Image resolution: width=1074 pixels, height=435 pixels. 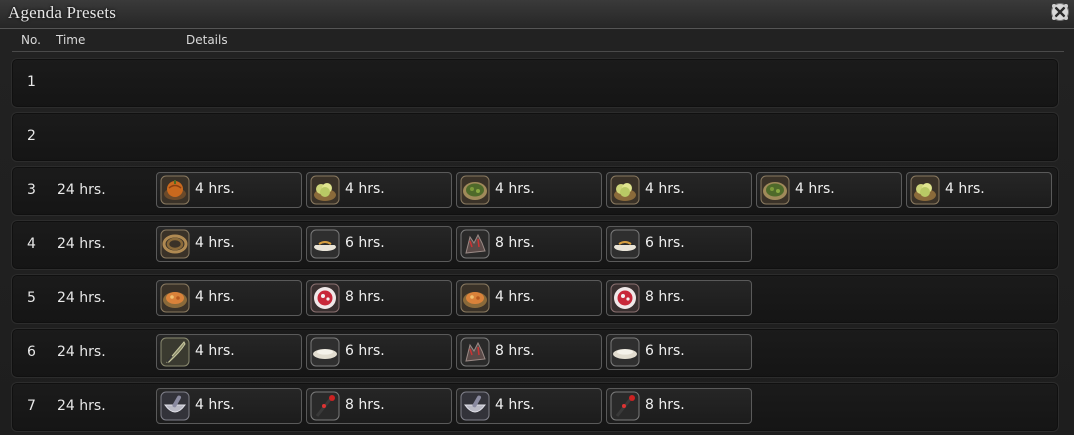 I want to click on feather-pen-icon, so click(x=175, y=352).